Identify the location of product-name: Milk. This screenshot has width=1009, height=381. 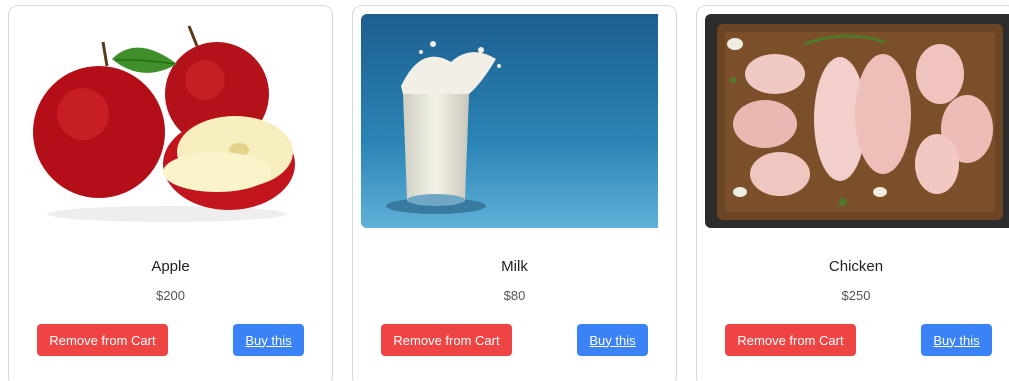
(514, 266).